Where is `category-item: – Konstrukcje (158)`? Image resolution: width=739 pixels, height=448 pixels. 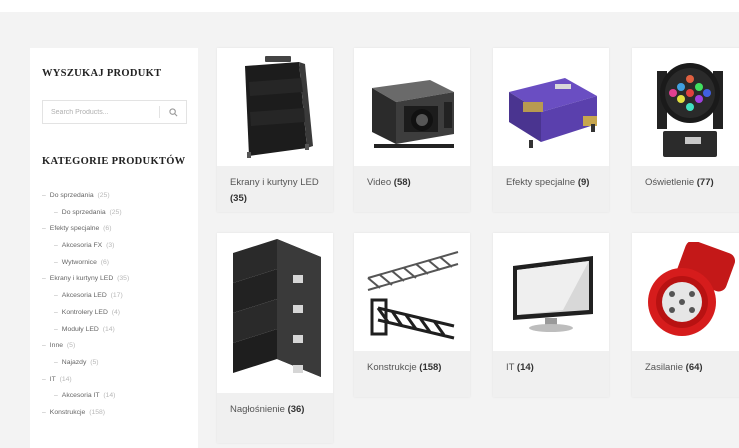 category-item: – Konstrukcje (158) is located at coordinates (85, 413).